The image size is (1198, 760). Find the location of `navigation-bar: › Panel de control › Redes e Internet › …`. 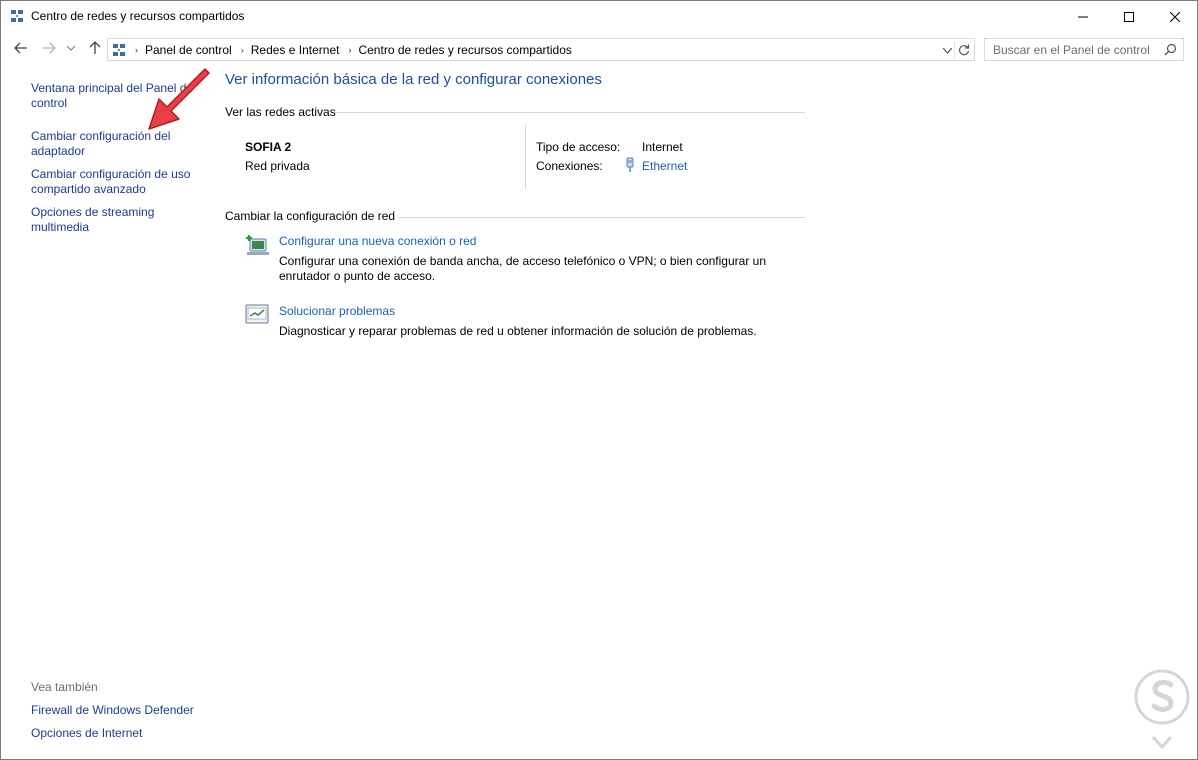

navigation-bar: › Panel de control › Redes e Internet › … is located at coordinates (599, 49).